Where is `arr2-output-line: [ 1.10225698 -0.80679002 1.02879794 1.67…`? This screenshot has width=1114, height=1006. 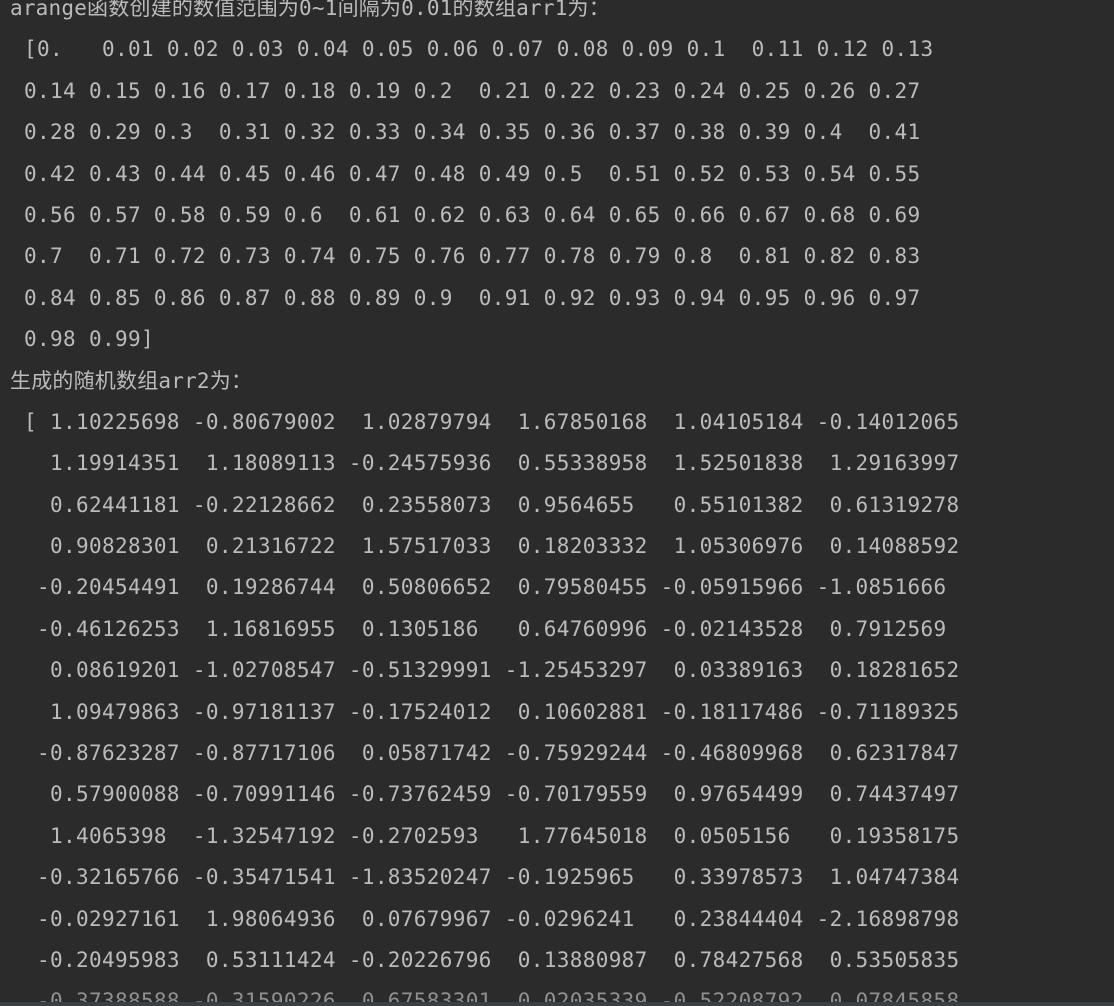 arr2-output-line: [ 1.10225698 -0.80679002 1.02879794 1.67… is located at coordinates (492, 421).